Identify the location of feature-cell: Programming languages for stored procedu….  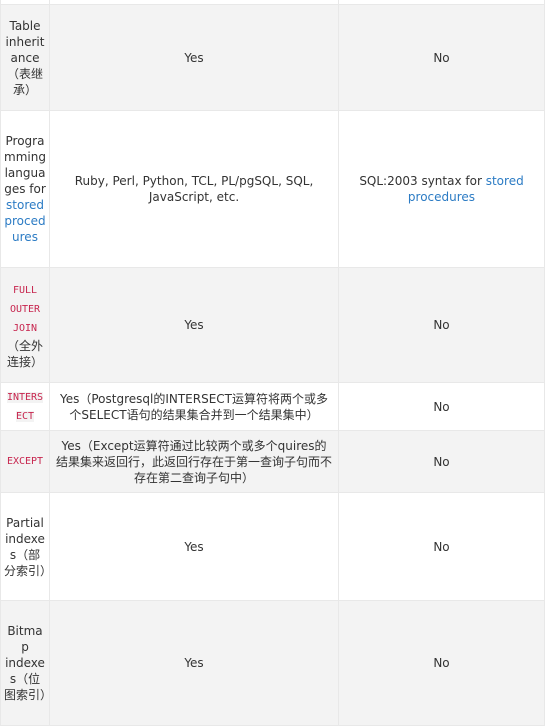
(25, 189).